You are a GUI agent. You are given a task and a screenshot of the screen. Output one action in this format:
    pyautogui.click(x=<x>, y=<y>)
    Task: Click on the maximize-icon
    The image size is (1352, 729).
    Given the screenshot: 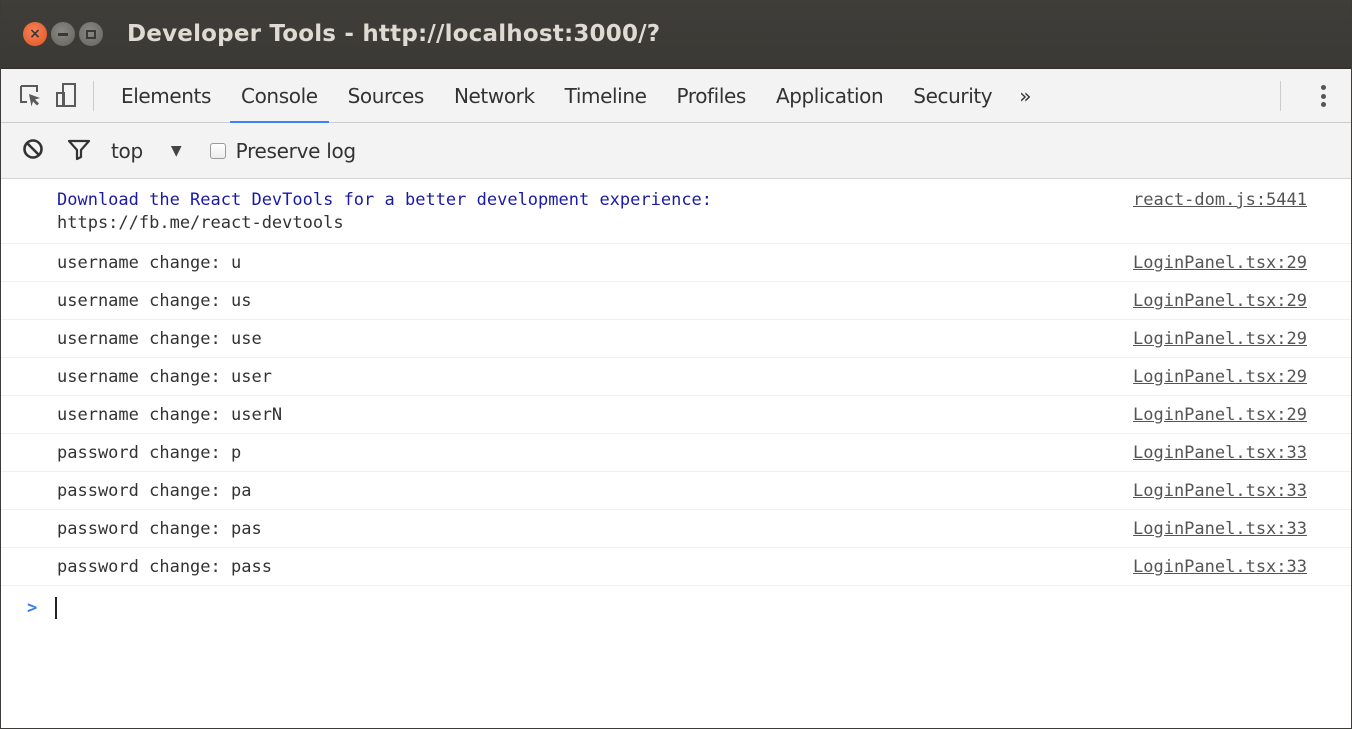 What is the action you would take?
    pyautogui.click(x=91, y=34)
    